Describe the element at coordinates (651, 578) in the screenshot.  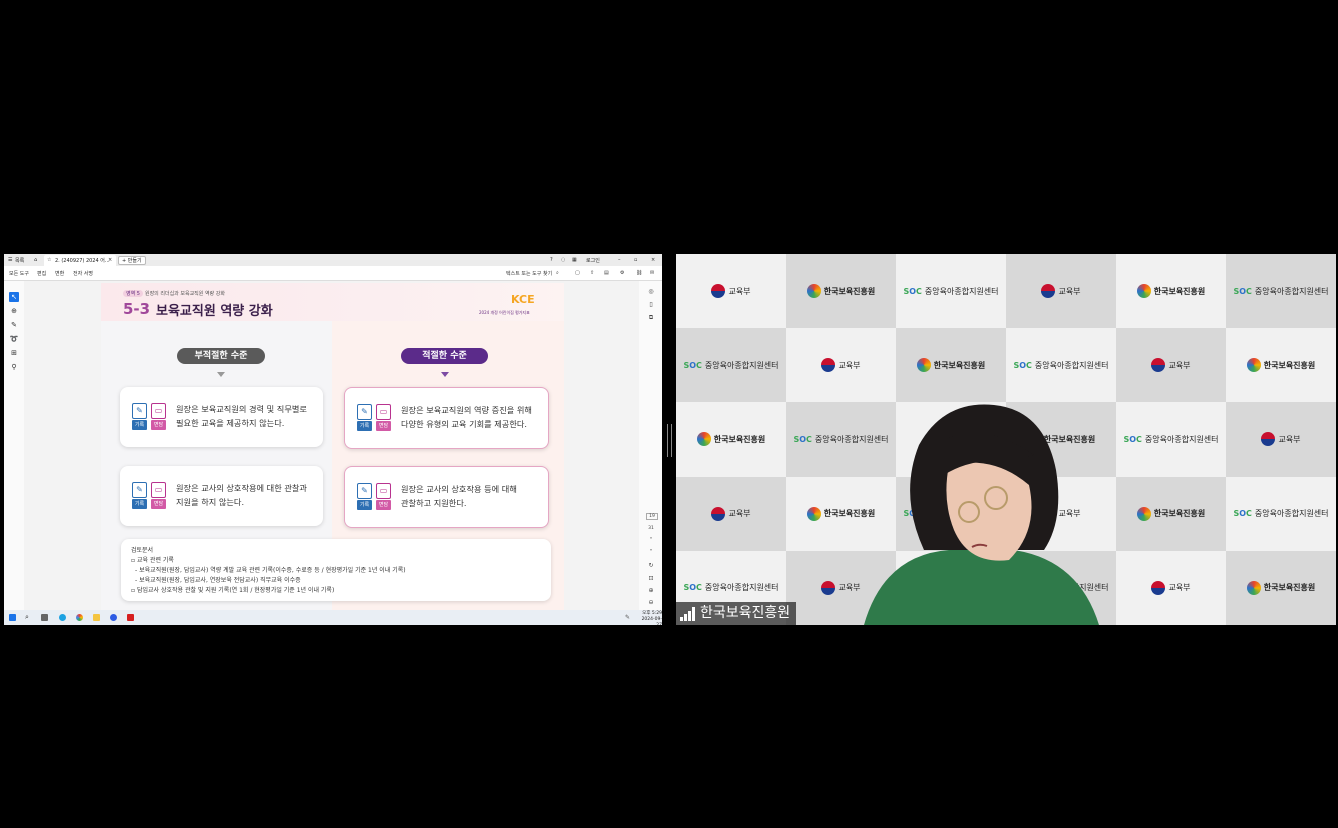
I see `fit-page-icon: ⊡` at that location.